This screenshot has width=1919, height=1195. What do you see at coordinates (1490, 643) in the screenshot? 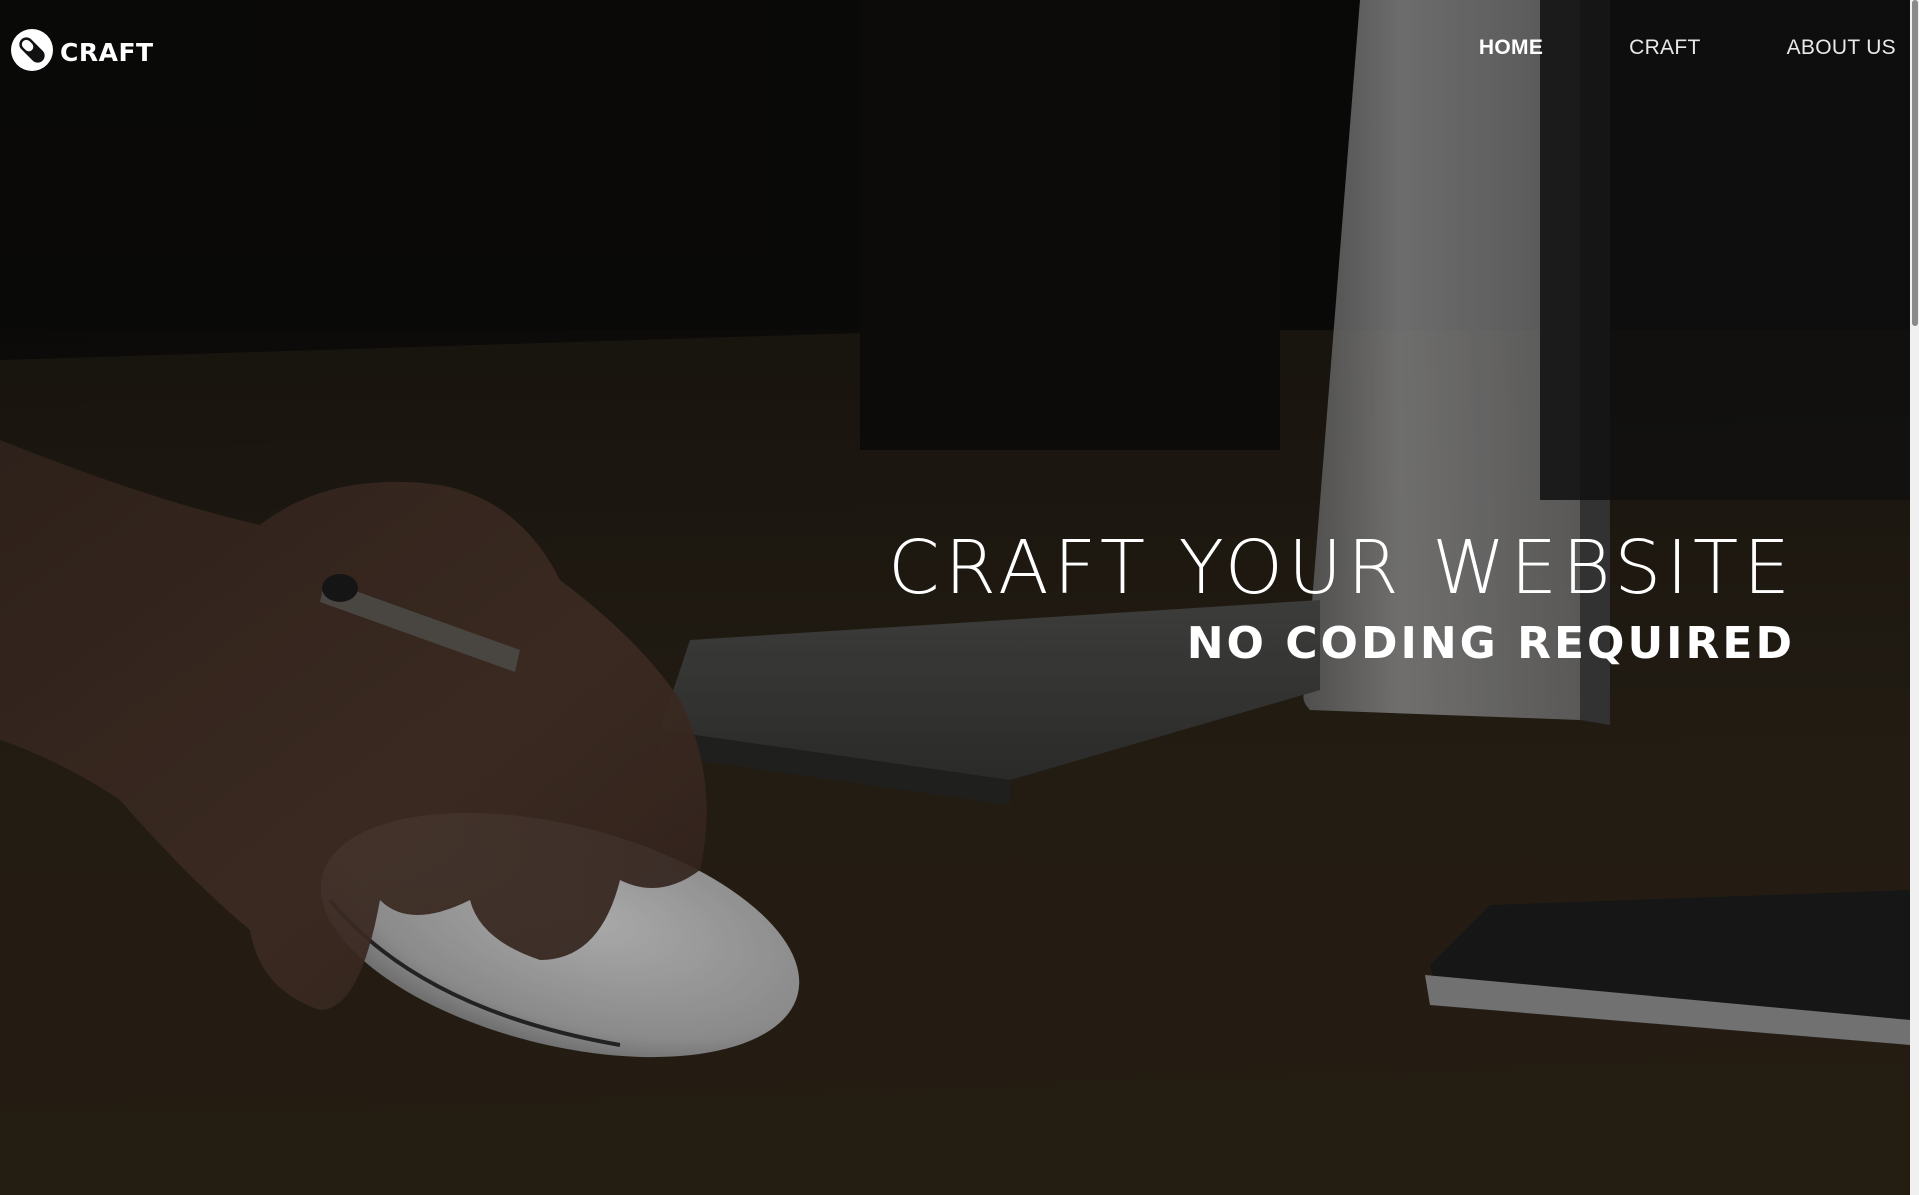
I see `hero-subtitle: NO CODING REQUIRED` at bounding box center [1490, 643].